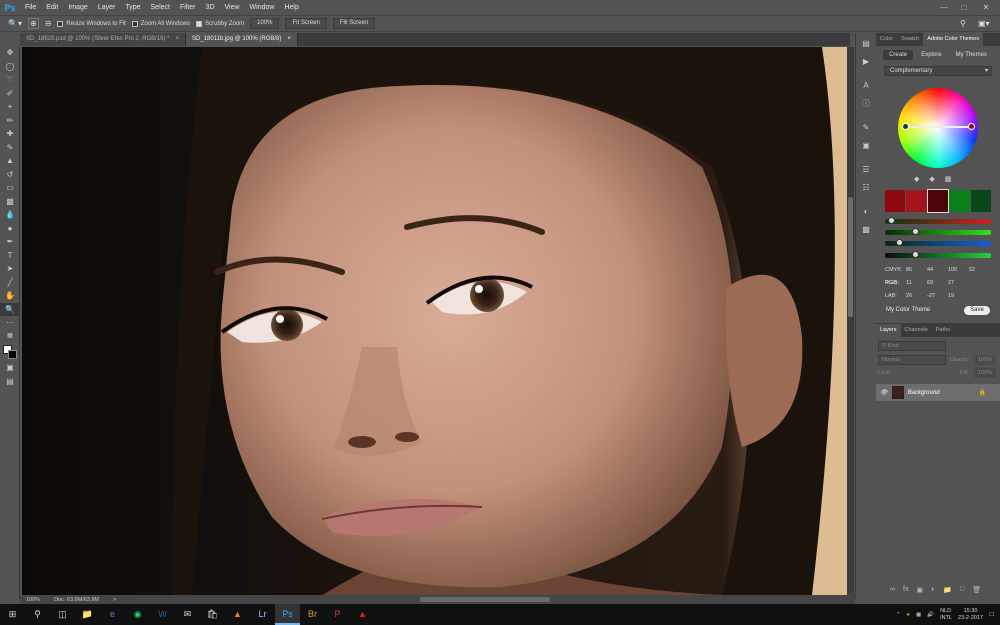 The width and height of the screenshot is (1000, 625). Describe the element at coordinates (924, 393) in the screenshot. I see `layer-name: Background` at that location.